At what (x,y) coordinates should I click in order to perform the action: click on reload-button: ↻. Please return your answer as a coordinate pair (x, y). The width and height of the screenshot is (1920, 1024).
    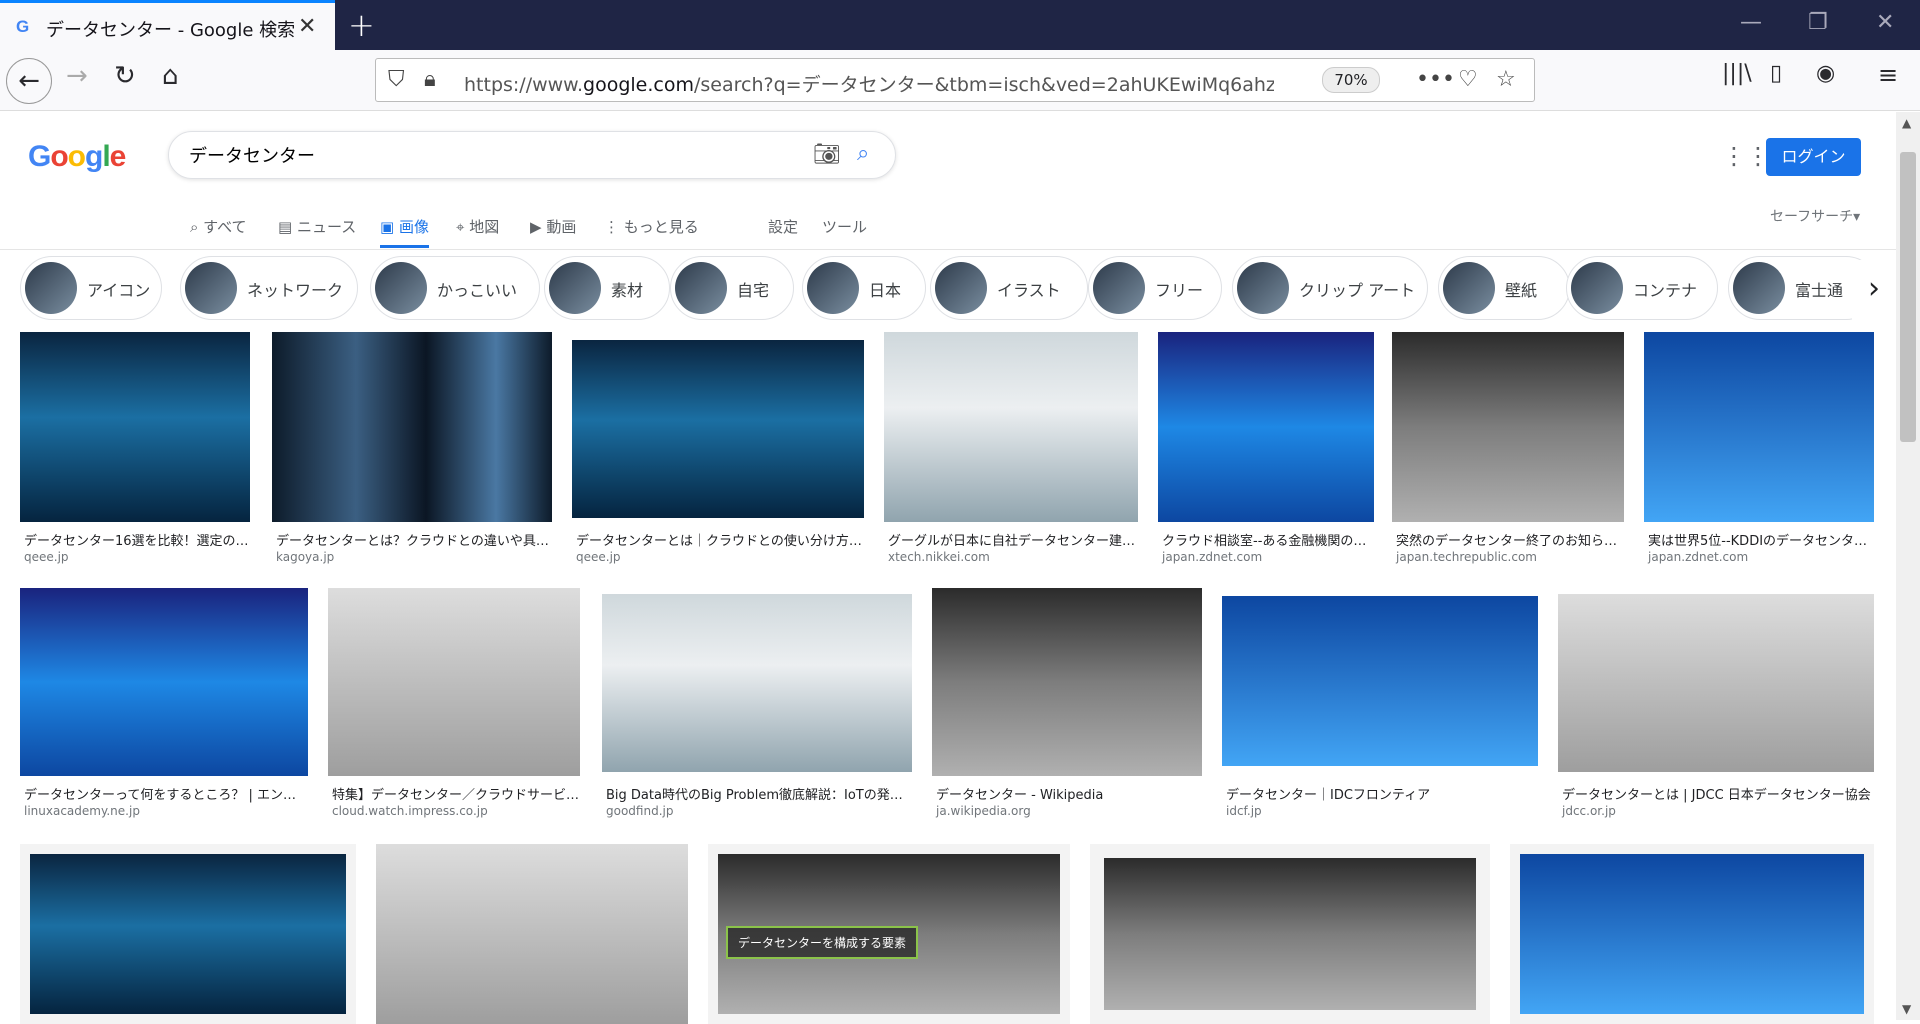
    Looking at the image, I should click on (125, 76).